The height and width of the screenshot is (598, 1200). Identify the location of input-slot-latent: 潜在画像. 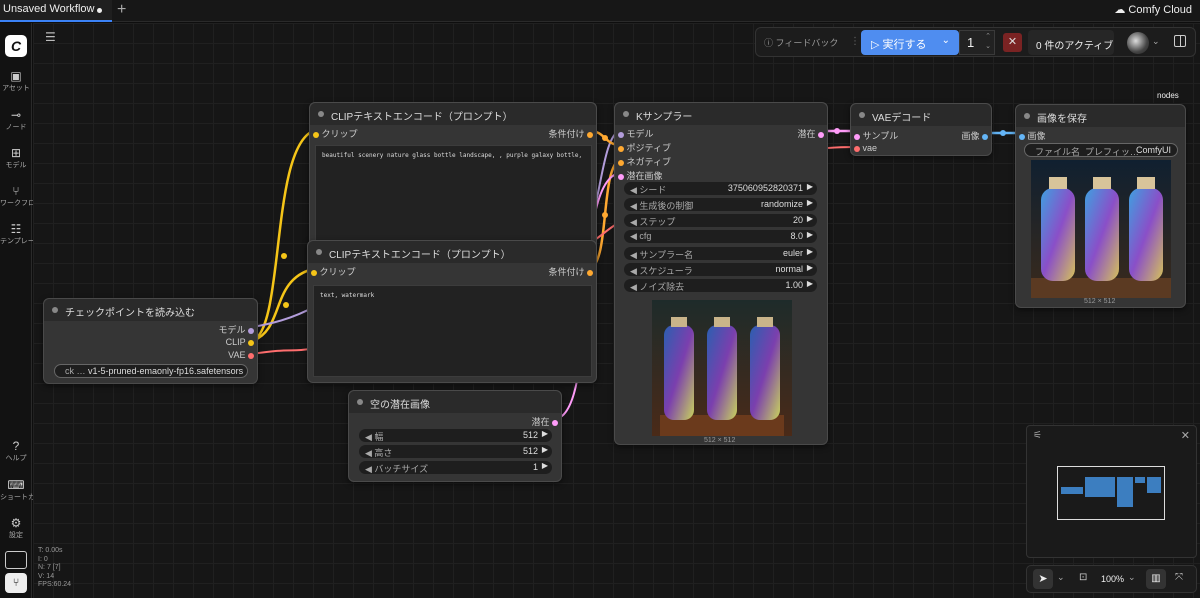
(640, 175).